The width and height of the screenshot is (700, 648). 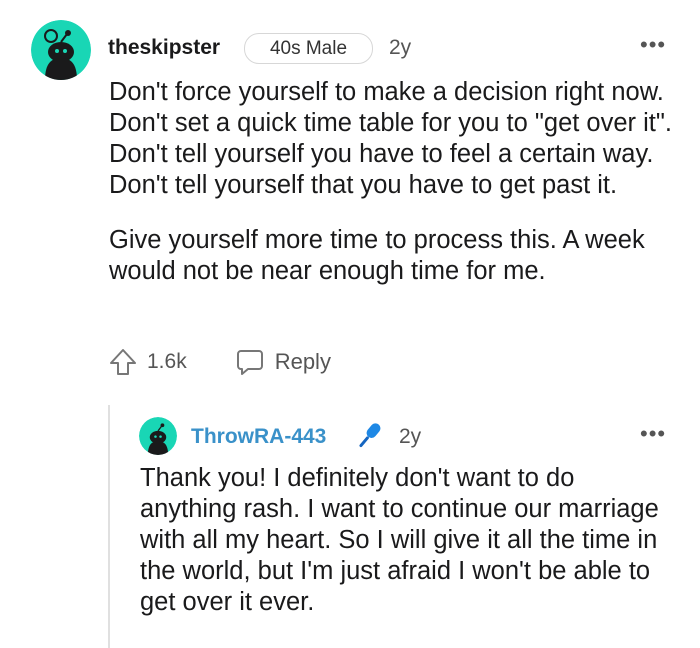 What do you see at coordinates (164, 48) in the screenshot?
I see `comment-username: theskipster` at bounding box center [164, 48].